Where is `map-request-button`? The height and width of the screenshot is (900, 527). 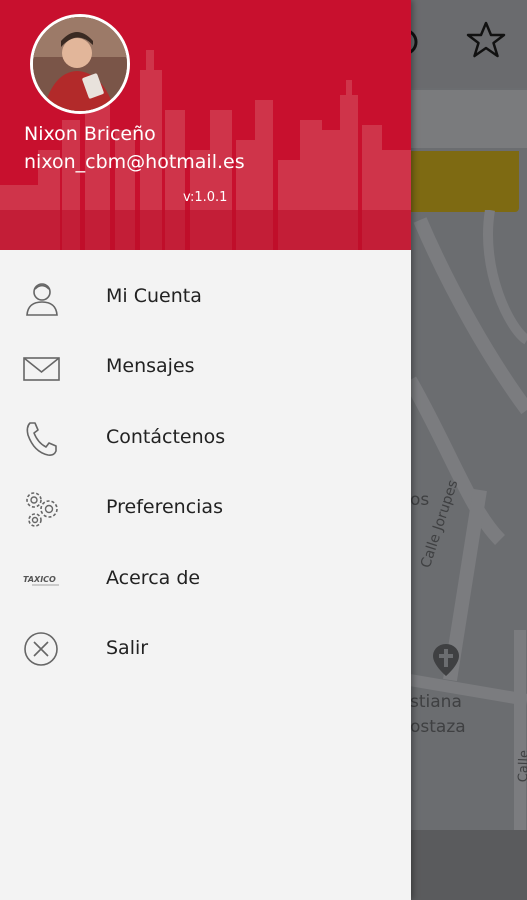 map-request-button is located at coordinates (464, 181).